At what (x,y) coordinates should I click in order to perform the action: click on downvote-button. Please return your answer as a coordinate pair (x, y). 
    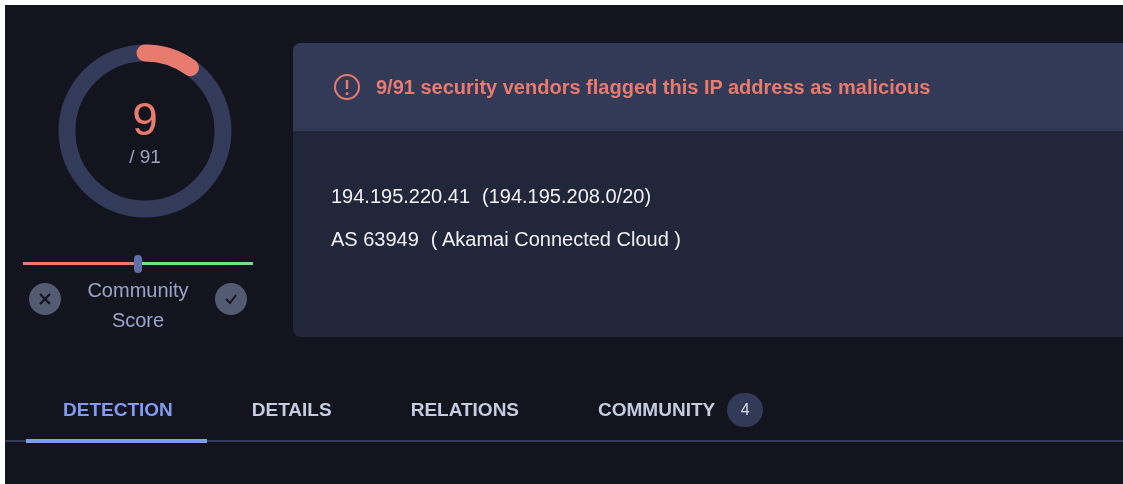
    Looking at the image, I should click on (45, 299).